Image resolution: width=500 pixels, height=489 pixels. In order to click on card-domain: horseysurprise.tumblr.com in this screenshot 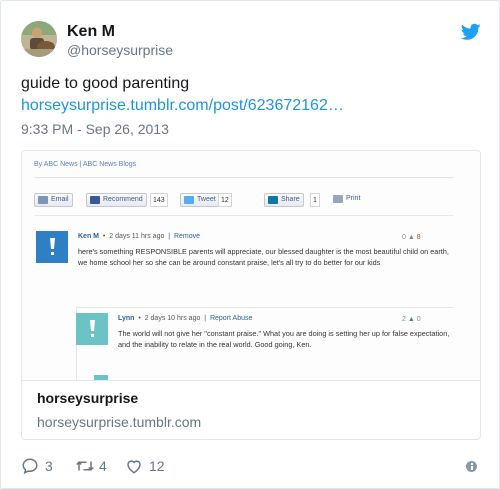, I will do `click(119, 422)`.